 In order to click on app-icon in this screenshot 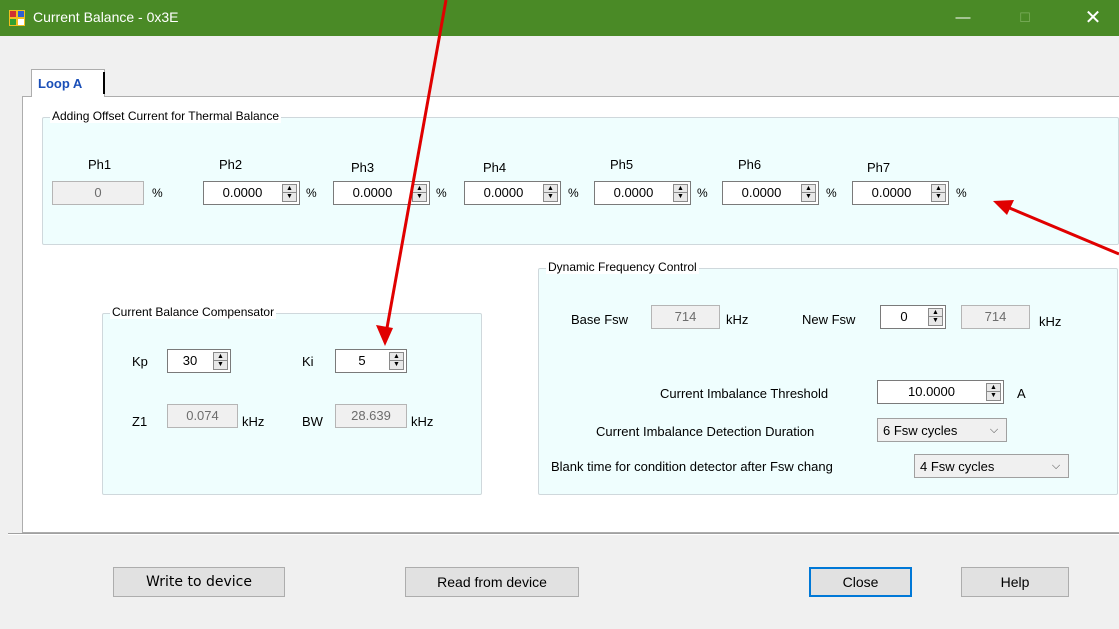, I will do `click(17, 18)`.